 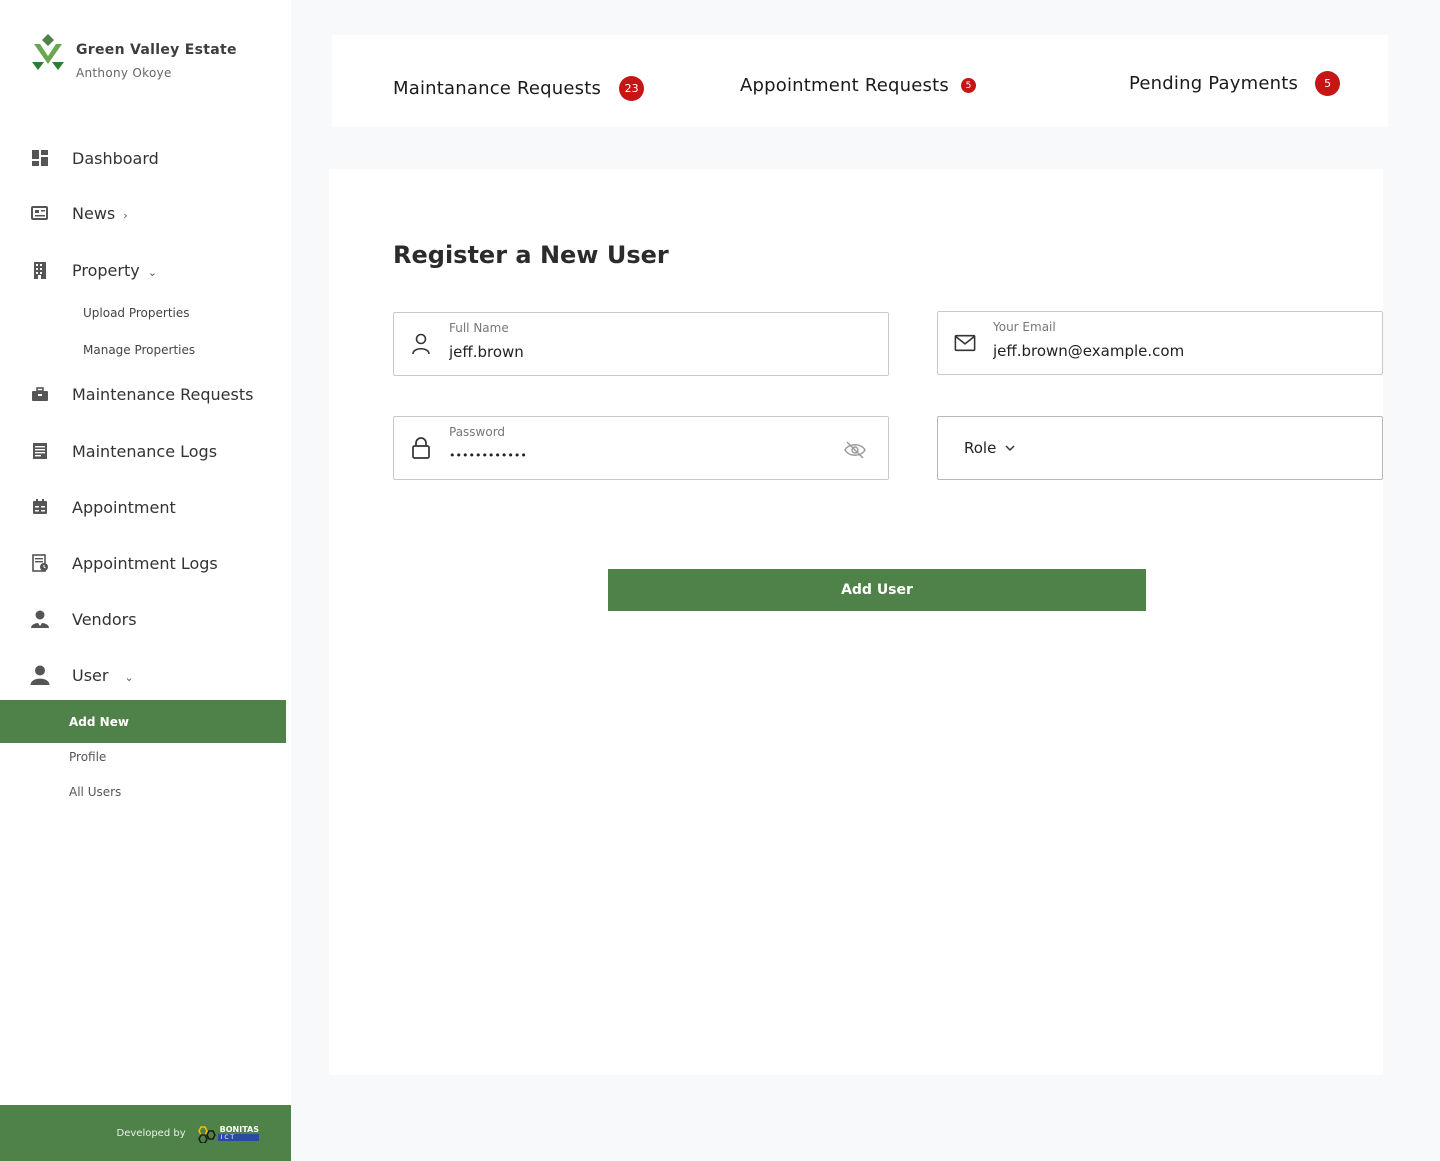 I want to click on building-icon, so click(x=40, y=270).